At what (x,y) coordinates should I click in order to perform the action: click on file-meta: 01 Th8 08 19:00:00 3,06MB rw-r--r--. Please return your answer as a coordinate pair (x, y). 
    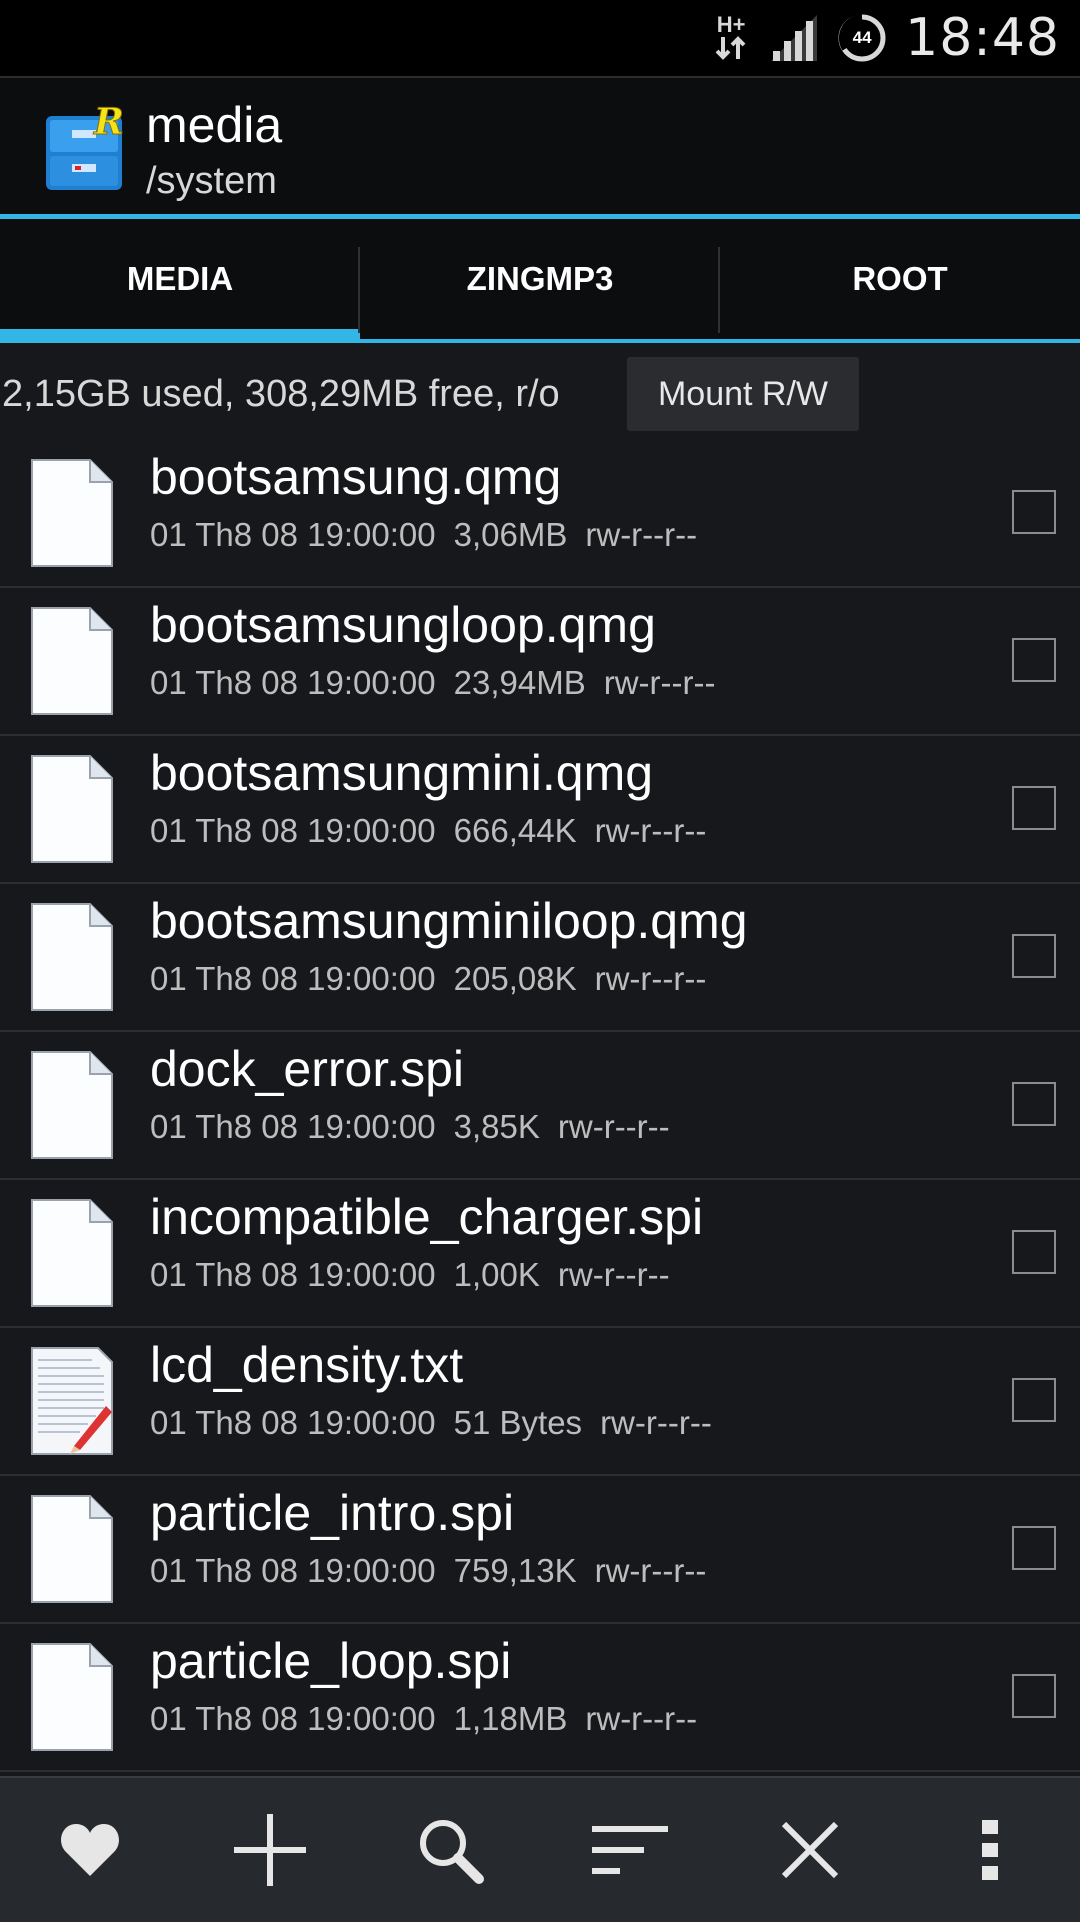
    Looking at the image, I should click on (432, 535).